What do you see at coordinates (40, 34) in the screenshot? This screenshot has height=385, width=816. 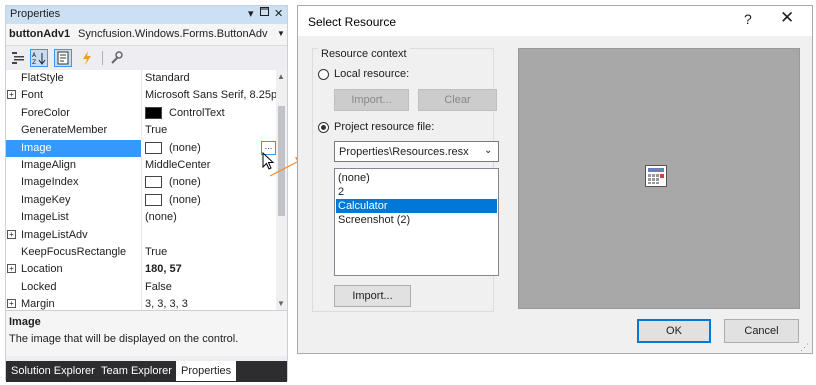 I see `object-name: buttonAdv1` at bounding box center [40, 34].